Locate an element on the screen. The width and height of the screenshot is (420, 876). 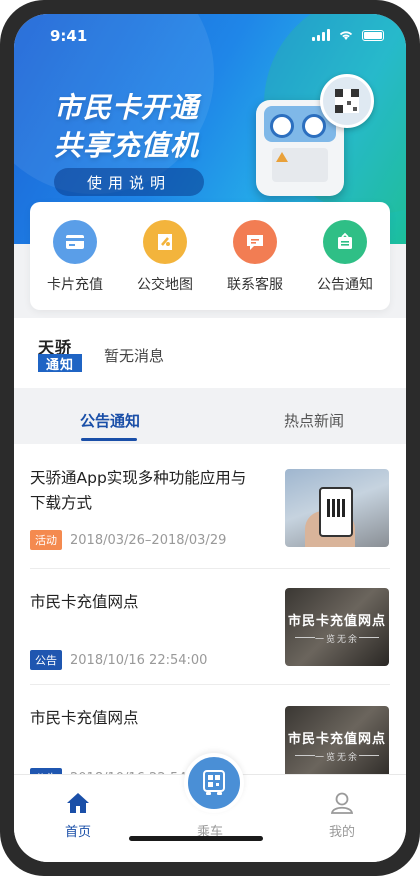
tab-announcements: 公告通知 is located at coordinates (110, 420).